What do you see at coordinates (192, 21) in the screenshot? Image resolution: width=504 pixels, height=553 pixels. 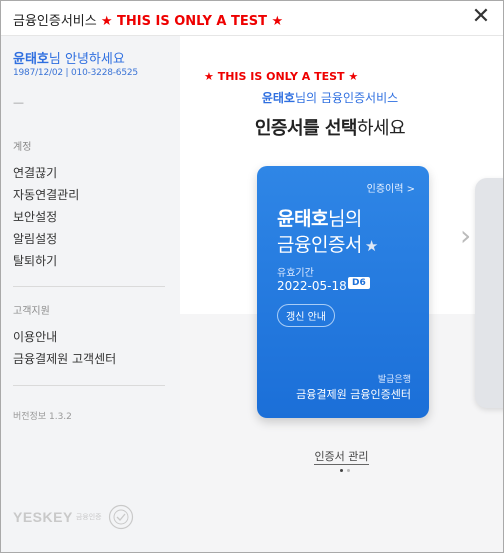 I see `test-badge: ★ THIS IS ONLY A TEST ★` at bounding box center [192, 21].